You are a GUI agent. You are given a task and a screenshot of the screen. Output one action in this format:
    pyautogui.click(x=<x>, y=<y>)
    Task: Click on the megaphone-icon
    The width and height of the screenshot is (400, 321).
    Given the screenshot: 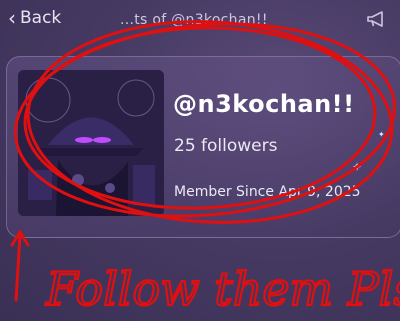 What is the action you would take?
    pyautogui.click(x=377, y=19)
    